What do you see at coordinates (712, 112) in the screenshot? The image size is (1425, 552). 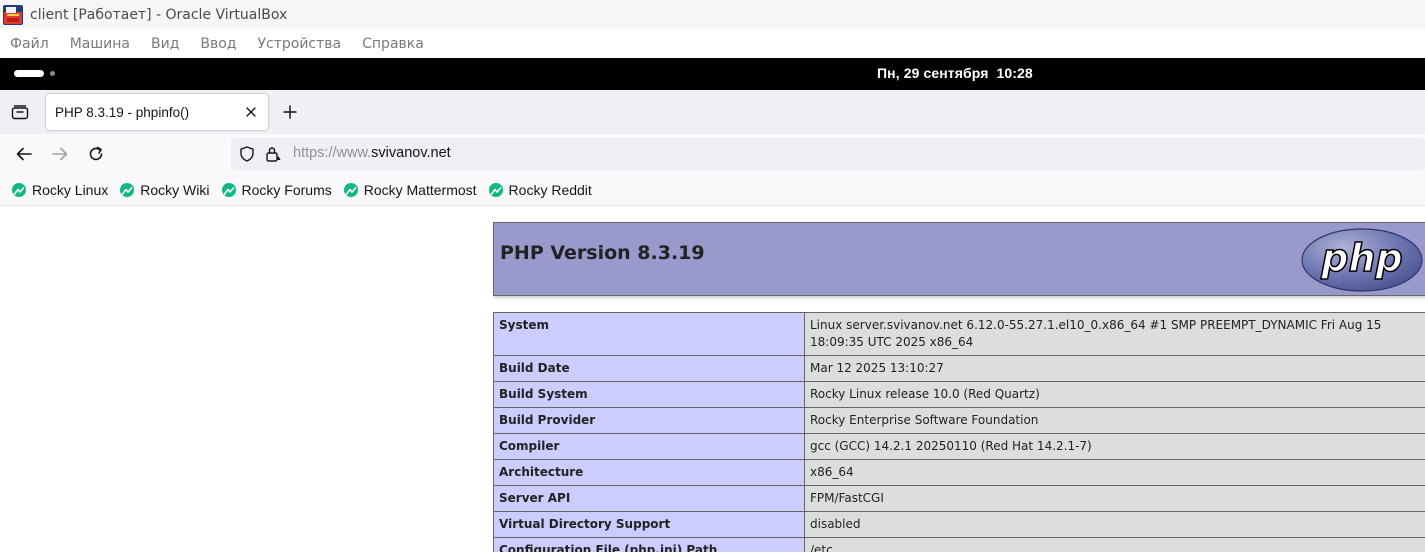 I see `tab-strip: PHP 8.3.19 - phpinfo()` at bounding box center [712, 112].